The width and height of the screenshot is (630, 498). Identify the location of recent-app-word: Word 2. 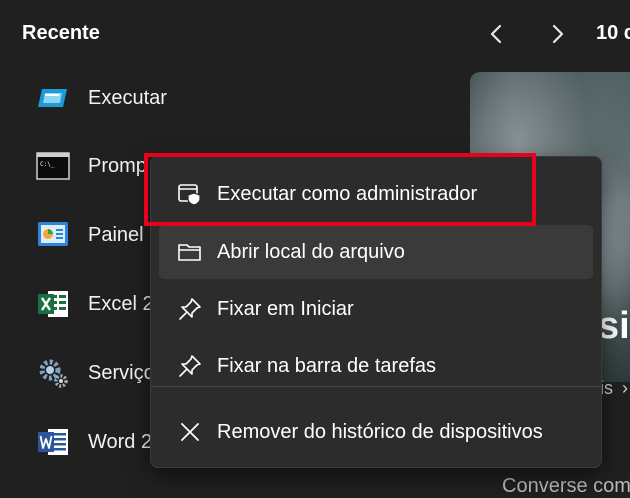
(96, 442).